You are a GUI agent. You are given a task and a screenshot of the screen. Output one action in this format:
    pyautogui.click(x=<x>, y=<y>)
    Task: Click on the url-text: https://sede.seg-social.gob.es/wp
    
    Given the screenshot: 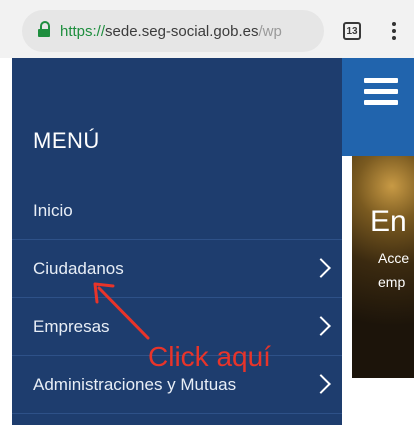 What is the action you would take?
    pyautogui.click(x=171, y=31)
    